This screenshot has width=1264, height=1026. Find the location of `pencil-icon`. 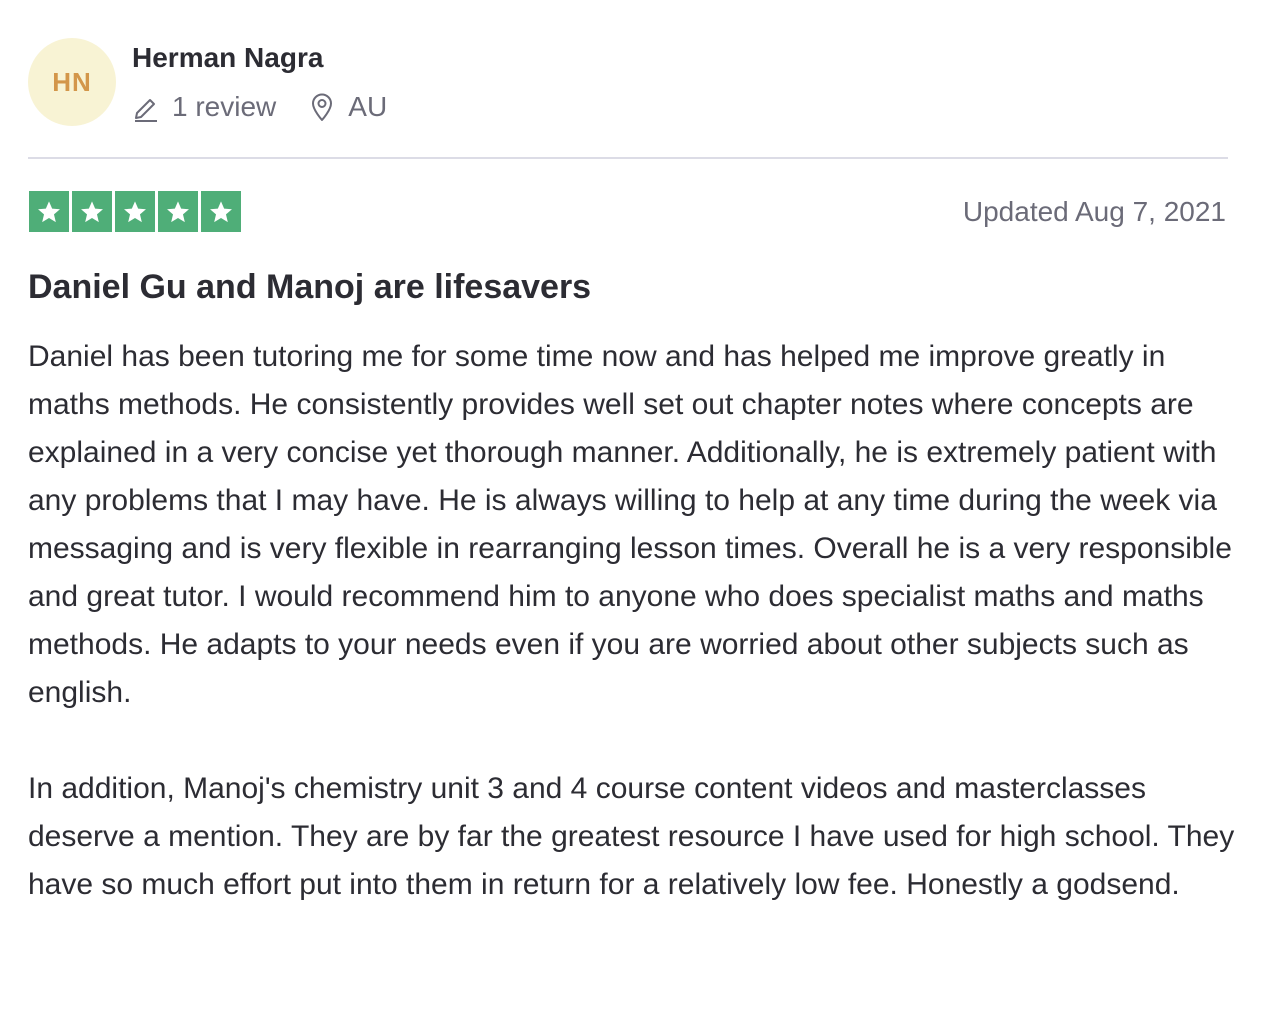

pencil-icon is located at coordinates (146, 107).